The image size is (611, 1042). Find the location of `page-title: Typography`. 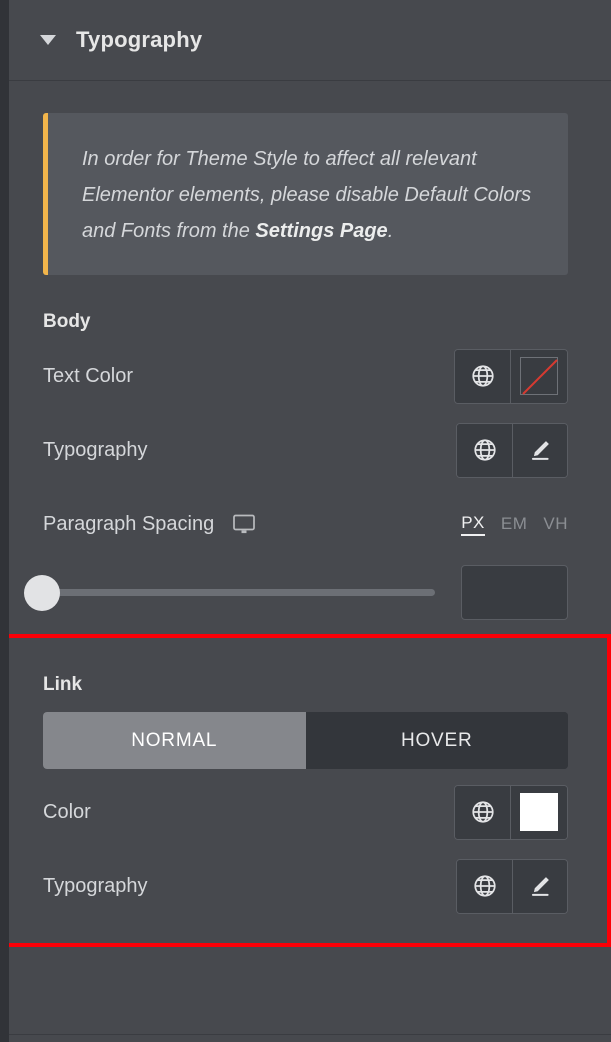

page-title: Typography is located at coordinates (139, 39).